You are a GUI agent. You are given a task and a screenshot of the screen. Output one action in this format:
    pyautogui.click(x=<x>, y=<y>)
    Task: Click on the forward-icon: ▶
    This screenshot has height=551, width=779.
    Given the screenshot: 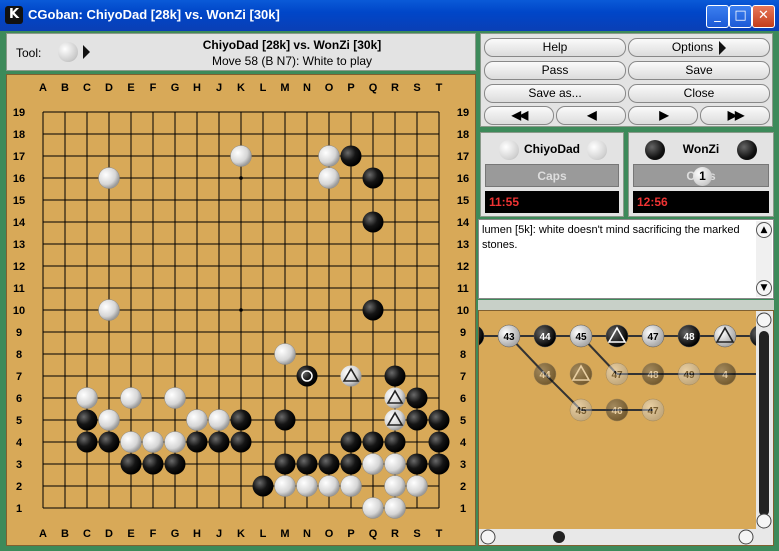 What is the action you would take?
    pyautogui.click(x=663, y=115)
    